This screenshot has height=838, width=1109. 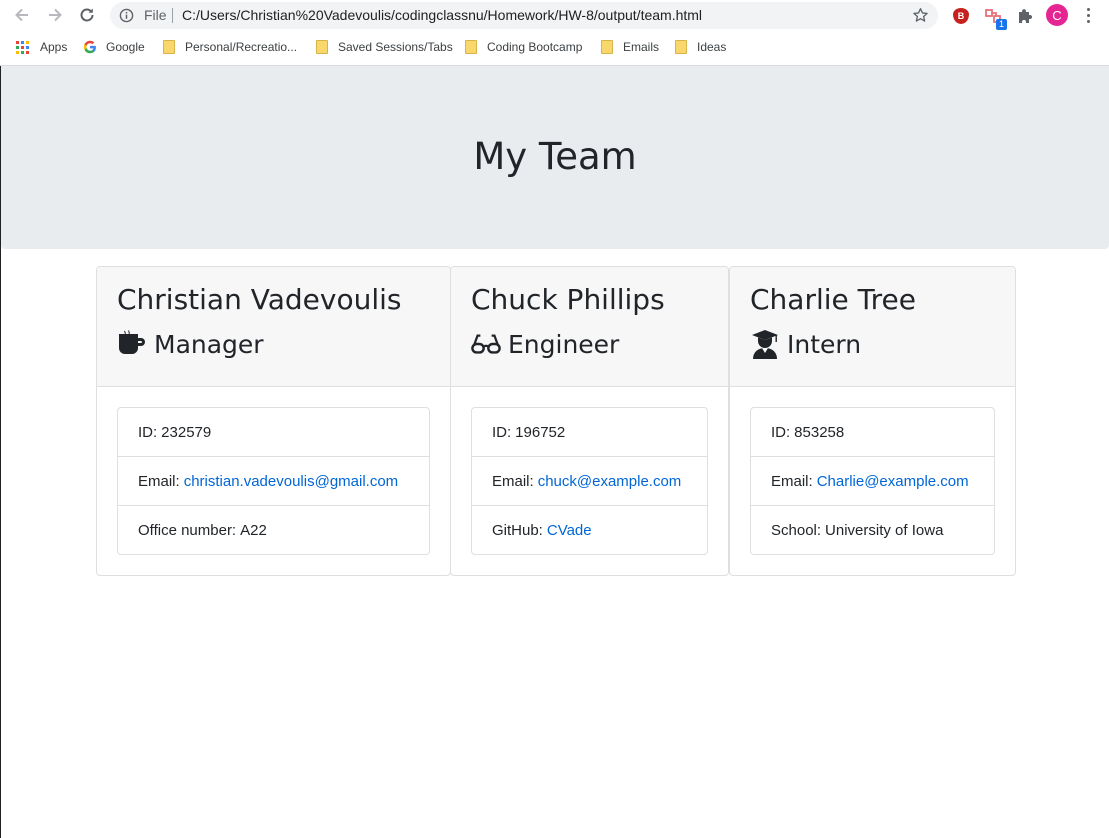 I want to click on reload-icon, so click(x=87, y=15).